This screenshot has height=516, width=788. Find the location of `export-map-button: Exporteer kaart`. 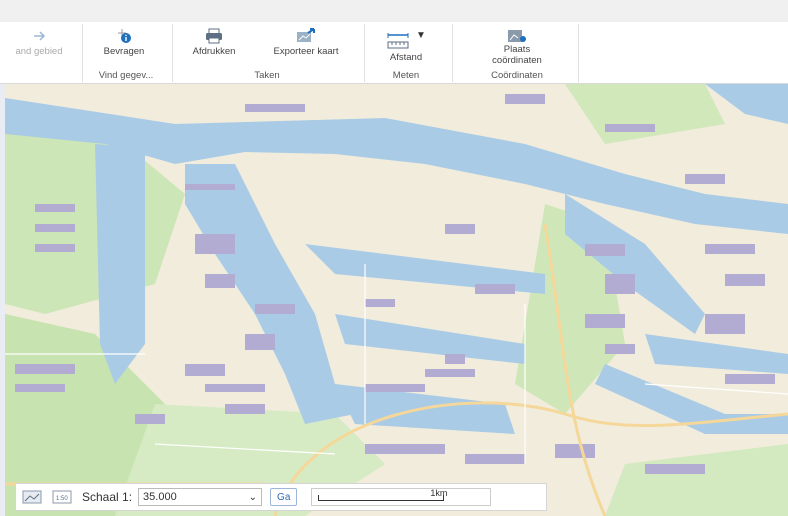

export-map-button: Exporteer kaart is located at coordinates (306, 44).